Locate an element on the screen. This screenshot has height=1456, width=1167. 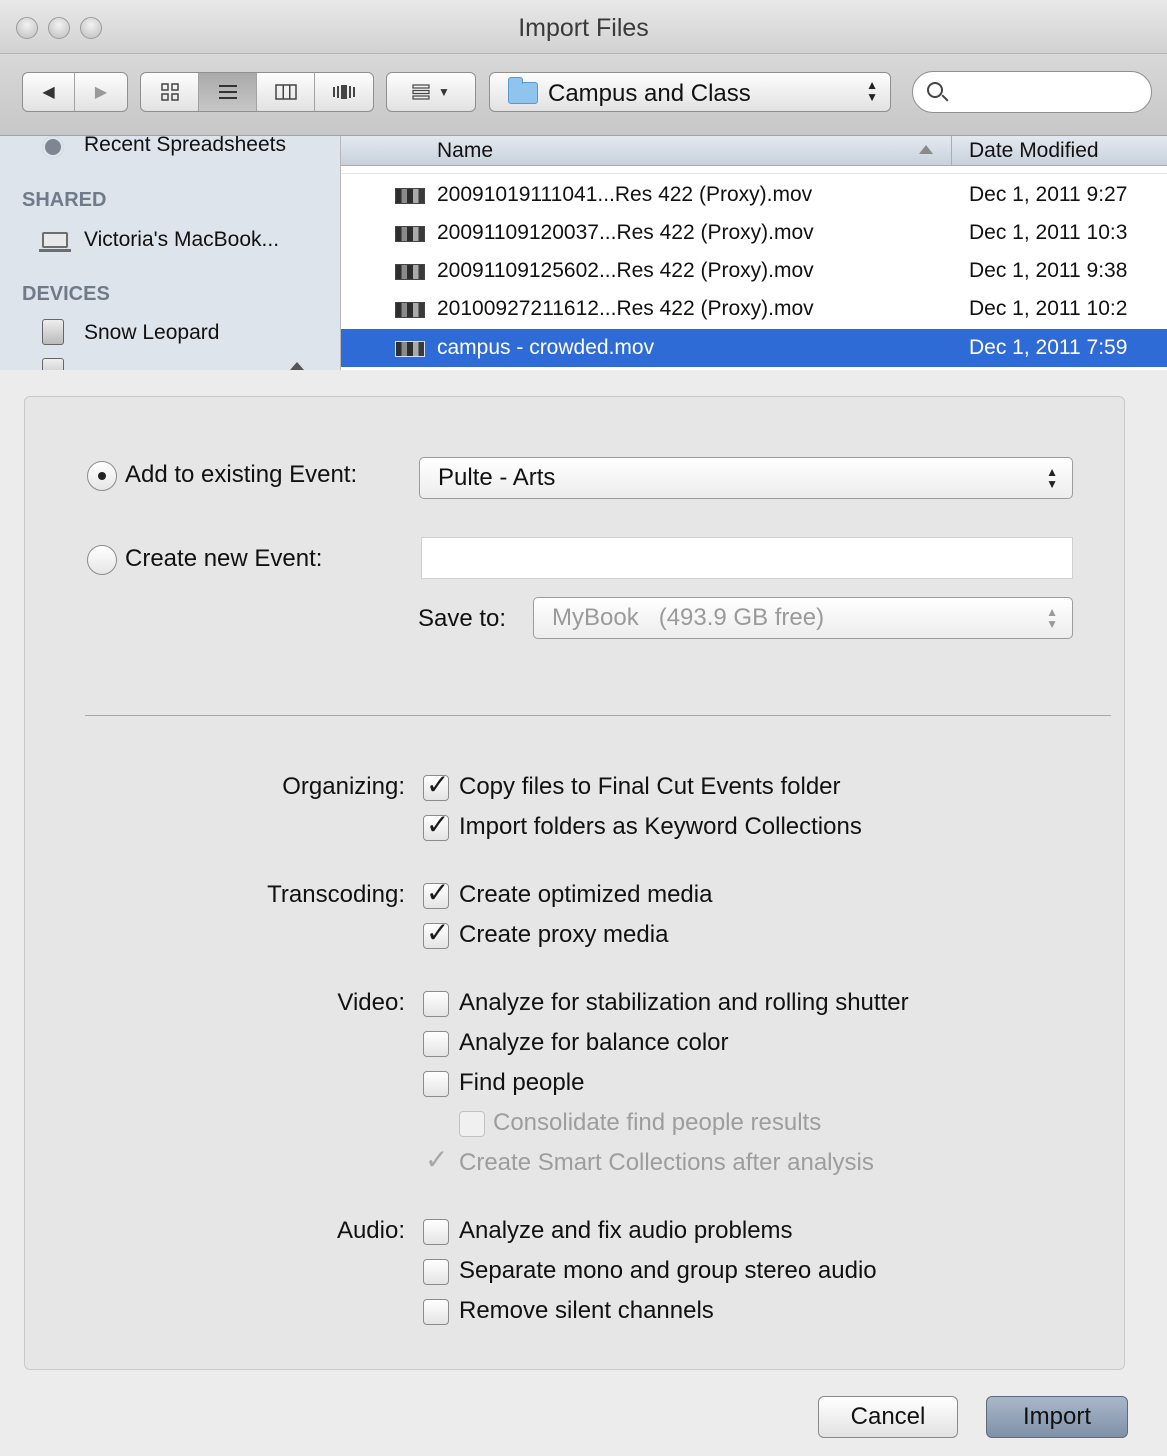
view-mode-segment is located at coordinates (257, 92).